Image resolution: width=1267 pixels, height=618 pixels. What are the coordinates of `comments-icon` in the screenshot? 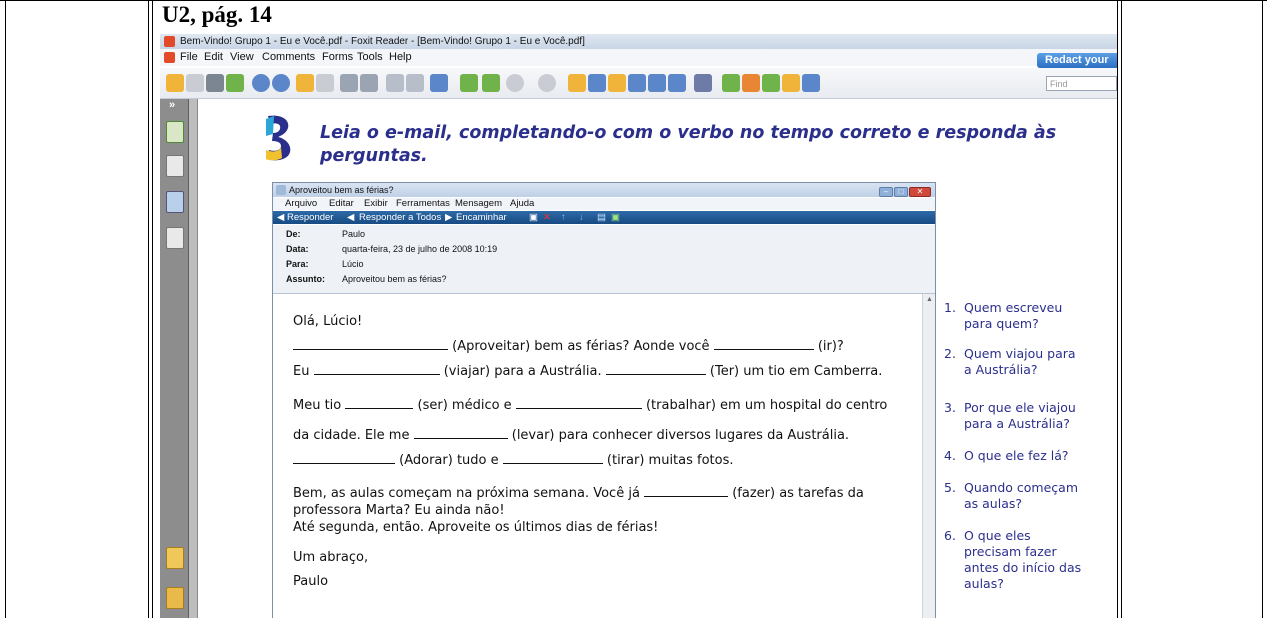 It's located at (175, 238).